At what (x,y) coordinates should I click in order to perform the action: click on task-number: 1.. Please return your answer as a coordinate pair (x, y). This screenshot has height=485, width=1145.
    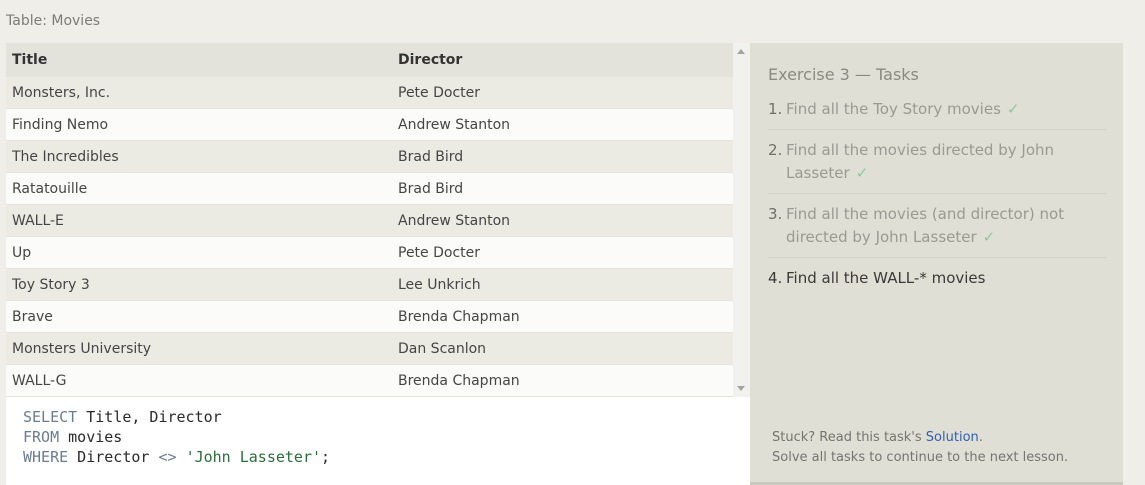
    Looking at the image, I should click on (775, 109).